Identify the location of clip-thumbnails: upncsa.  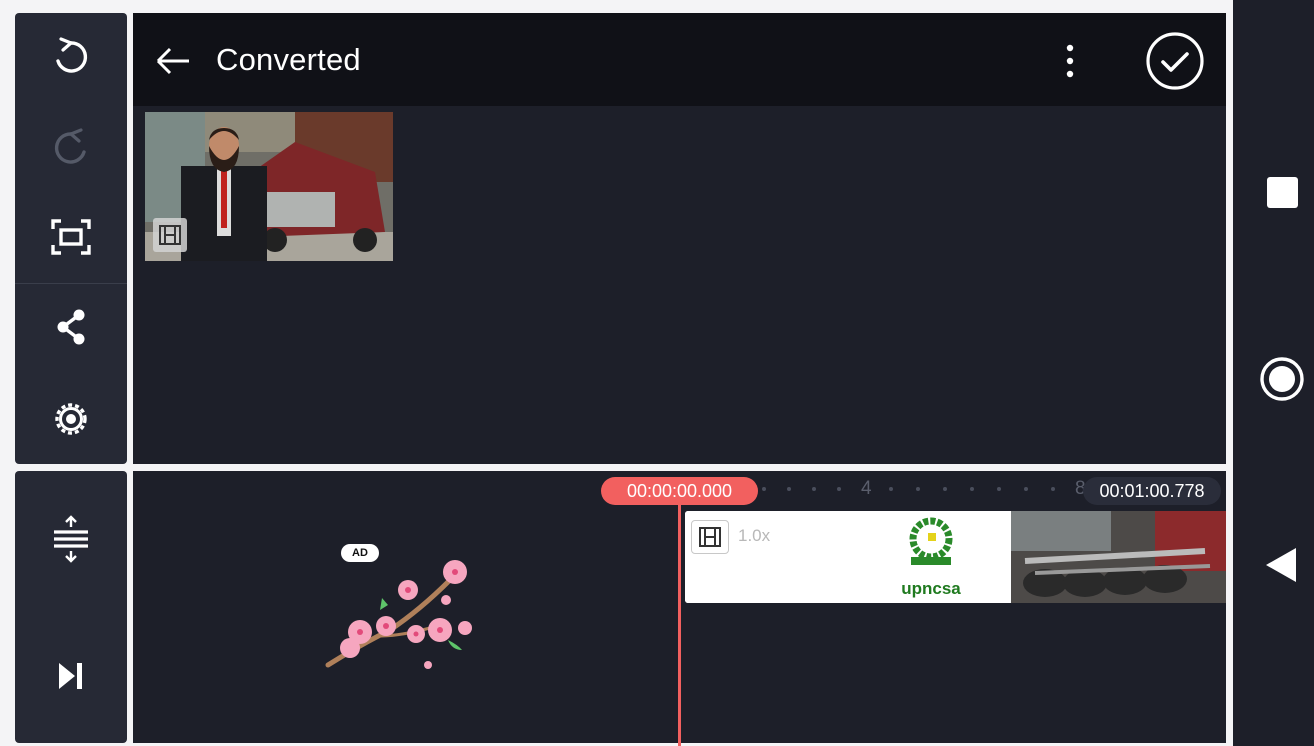
(955, 557).